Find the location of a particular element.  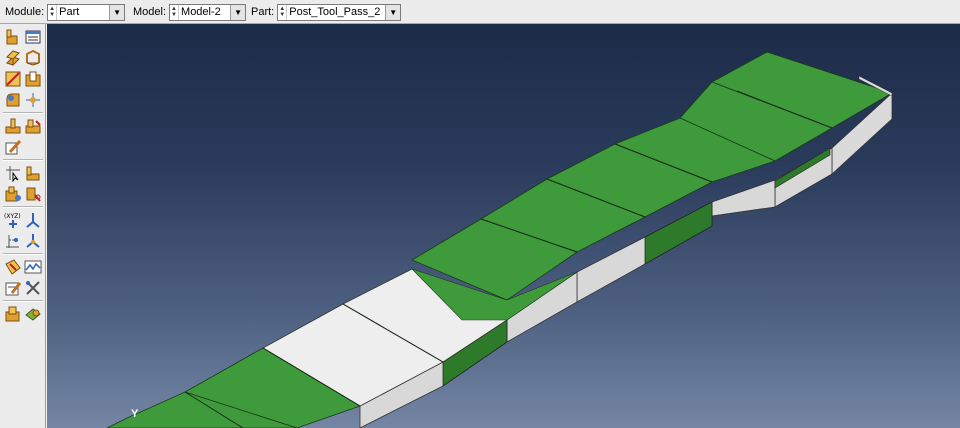

module-dropdown-arrow-icon: ▼ is located at coordinates (117, 12).